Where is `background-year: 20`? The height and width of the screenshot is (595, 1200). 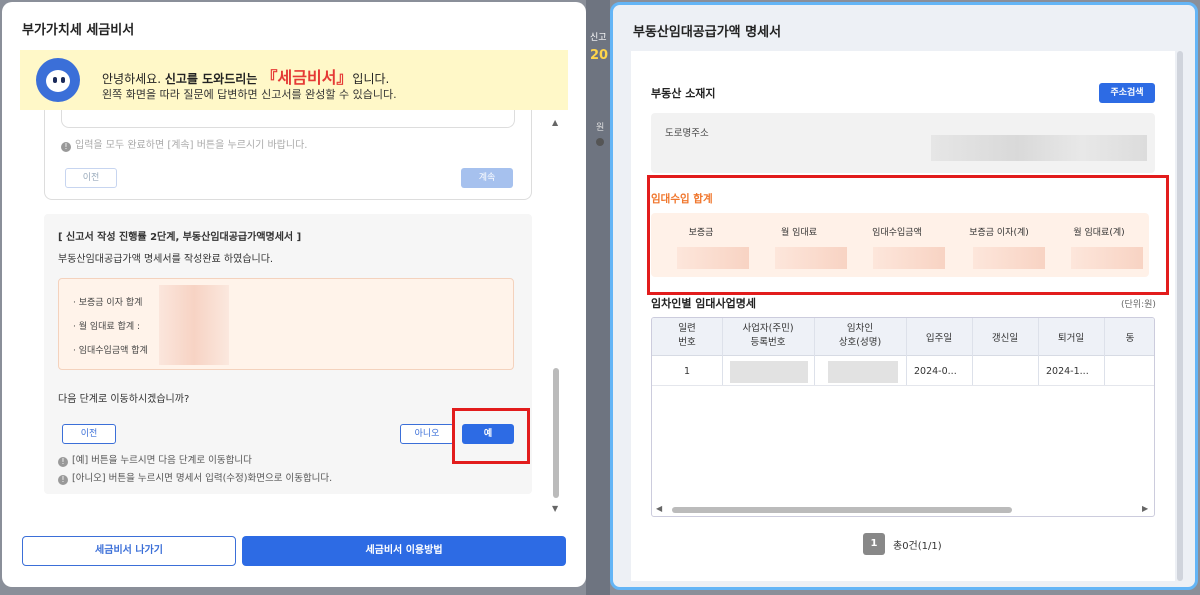 background-year: 20 is located at coordinates (599, 55).